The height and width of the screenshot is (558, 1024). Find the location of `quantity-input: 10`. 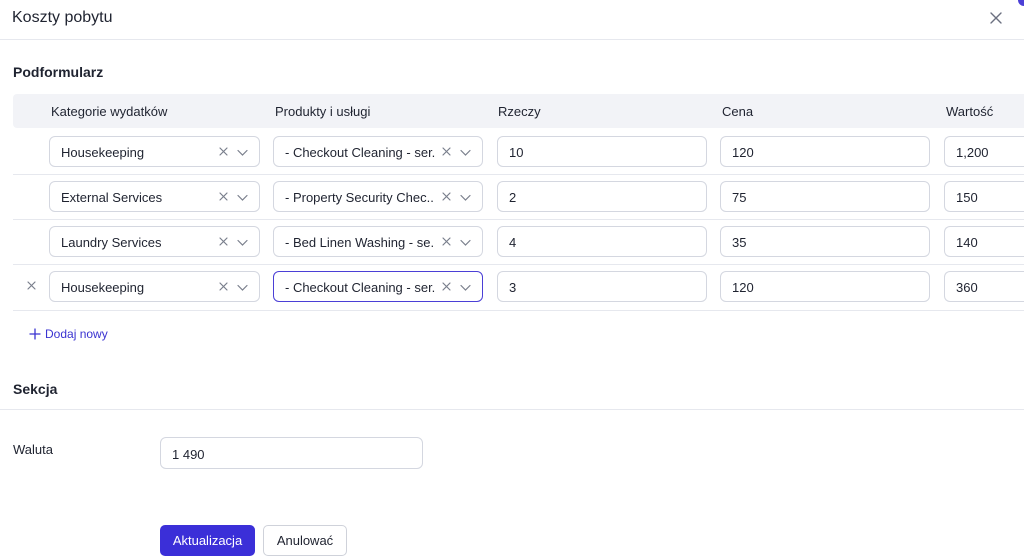

quantity-input: 10 is located at coordinates (602, 151).